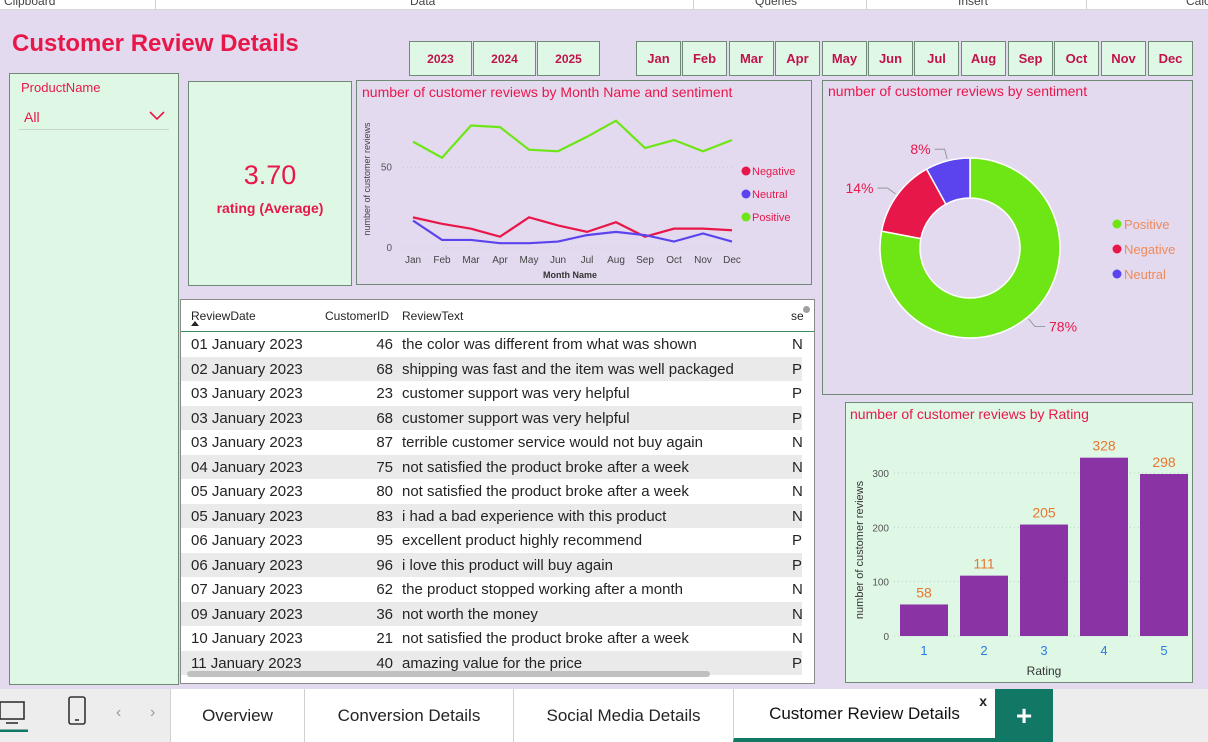  I want to click on col-header-review-date: ReviewDate, so click(223, 316).